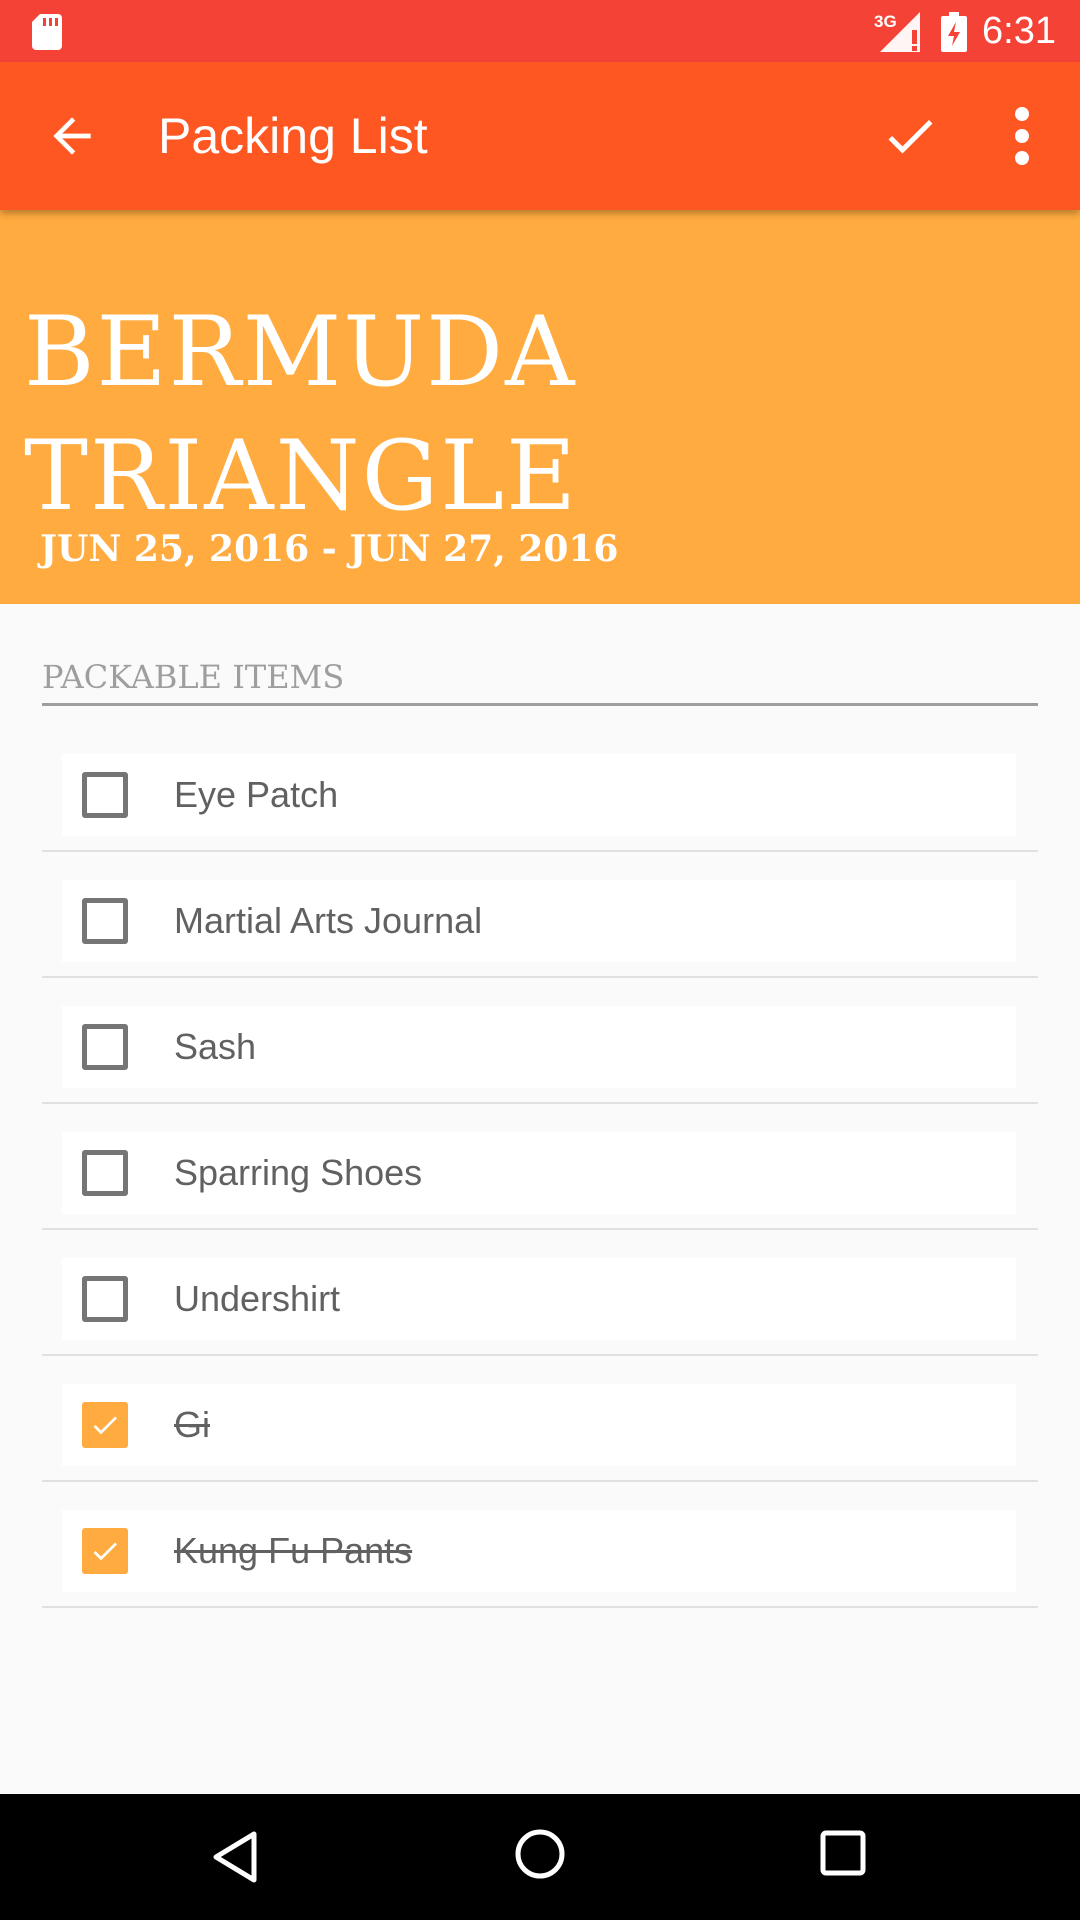  I want to click on nav-recents-icon, so click(843, 1853).